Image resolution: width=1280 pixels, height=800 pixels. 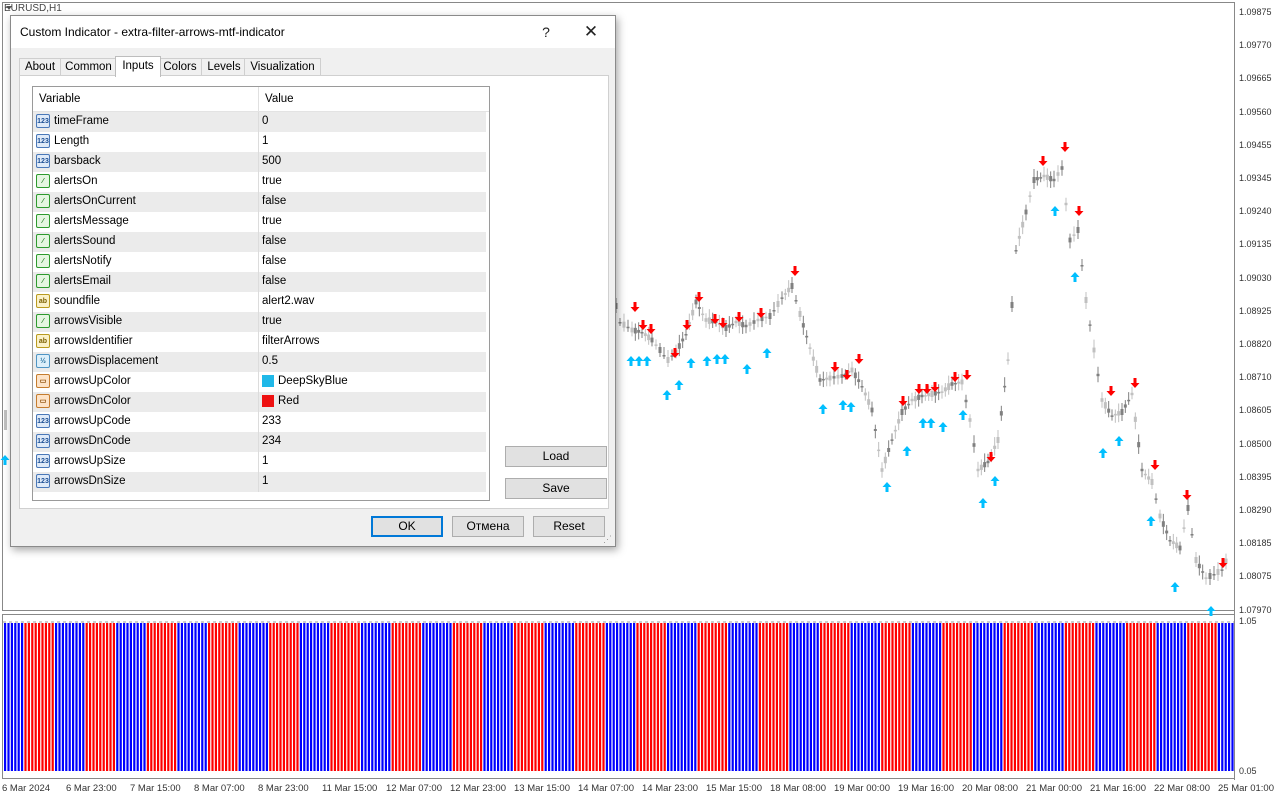 What do you see at coordinates (259, 402) in the screenshot?
I see `param-row-arrowsDnColor: ▭ arrowsDnColor Red` at bounding box center [259, 402].